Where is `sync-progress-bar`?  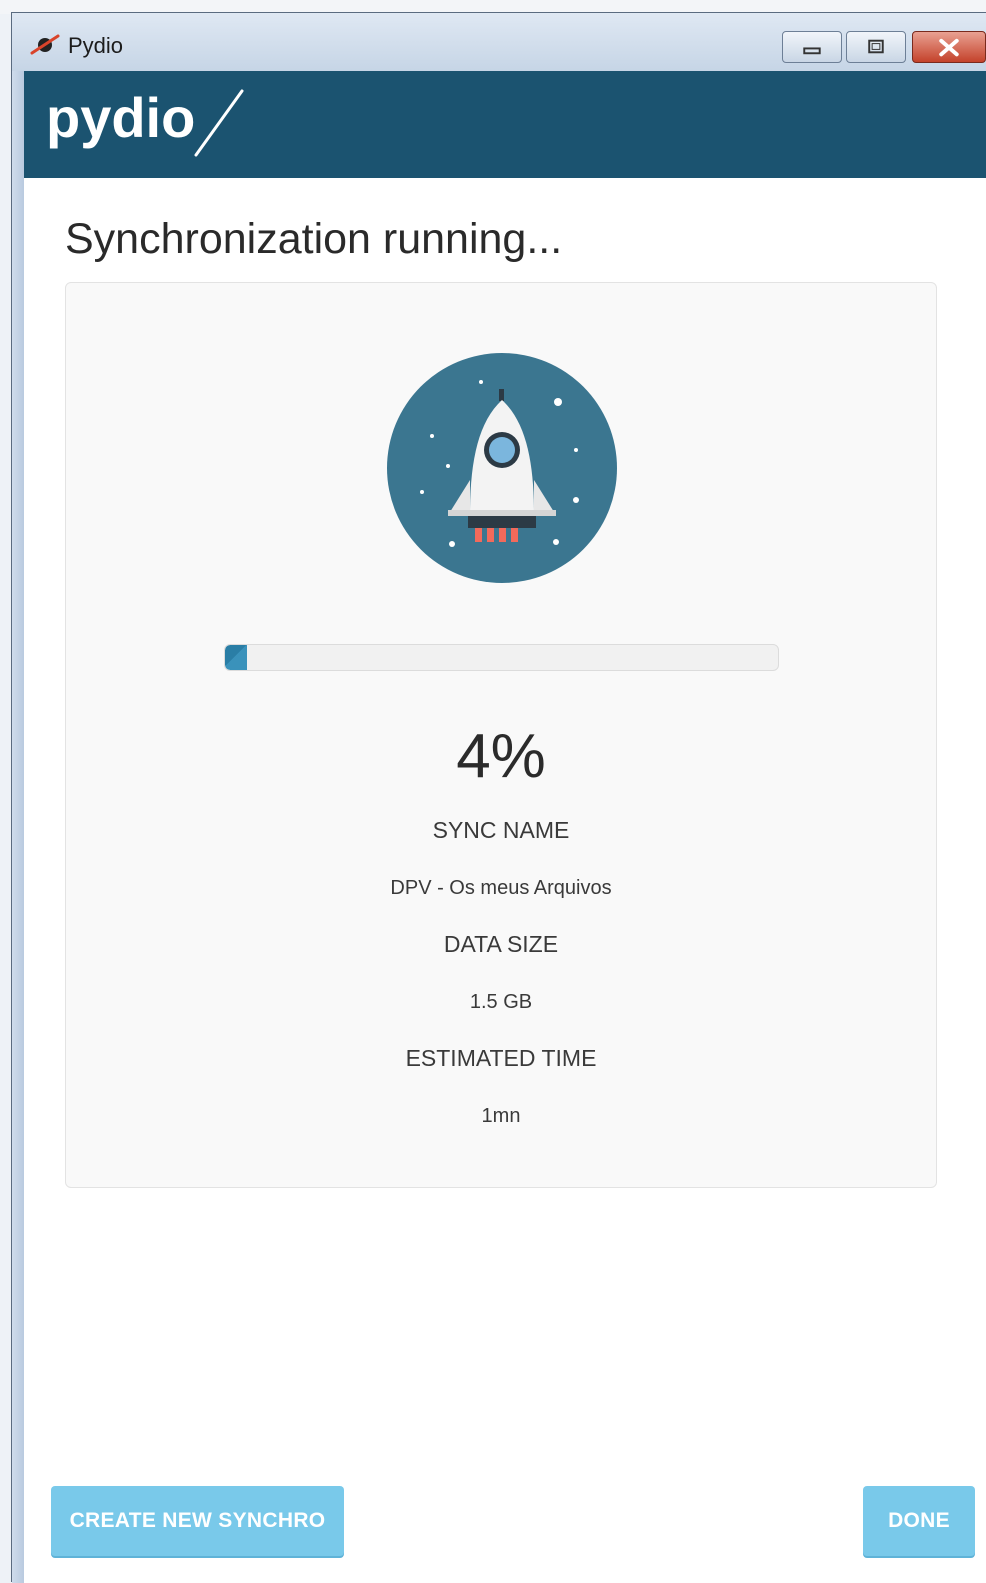
sync-progress-bar is located at coordinates (501, 657).